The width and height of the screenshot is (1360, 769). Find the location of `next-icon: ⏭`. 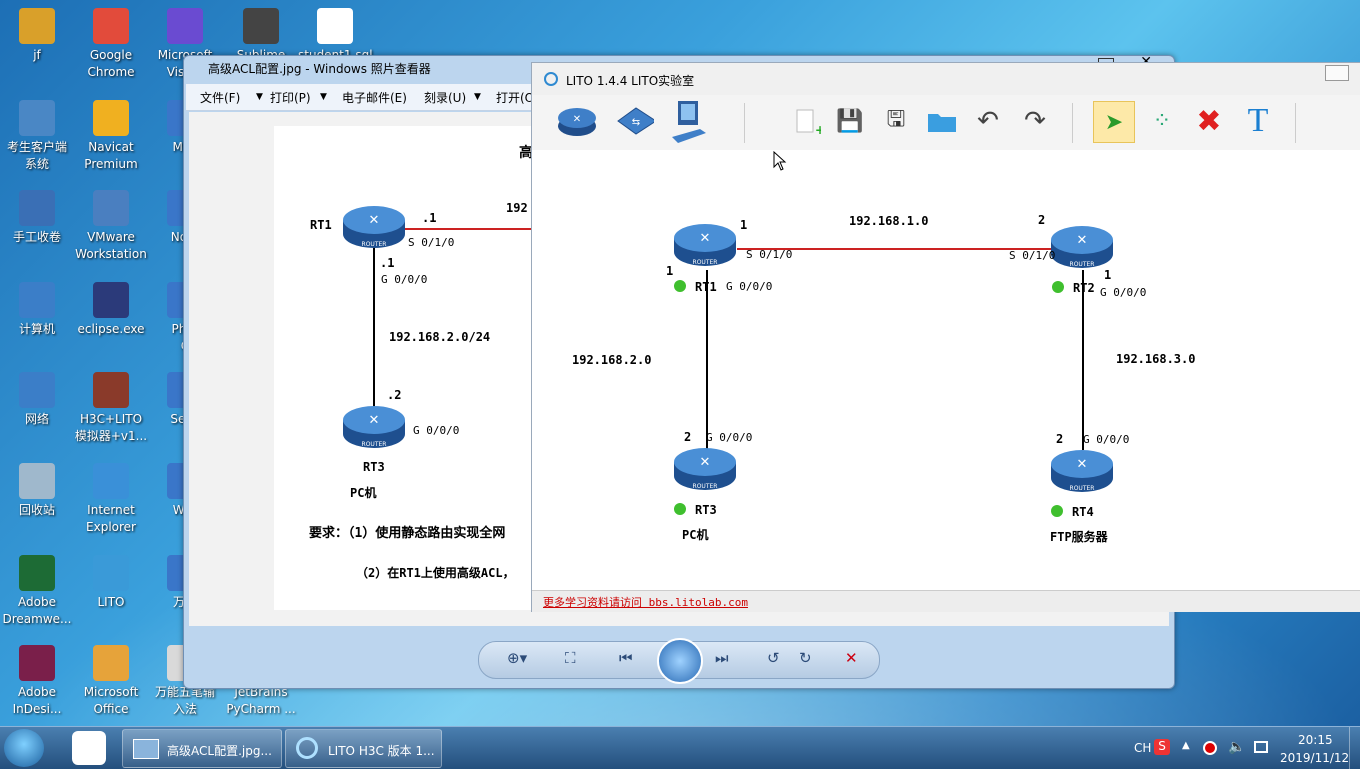

next-icon: ⏭ is located at coordinates (722, 658).